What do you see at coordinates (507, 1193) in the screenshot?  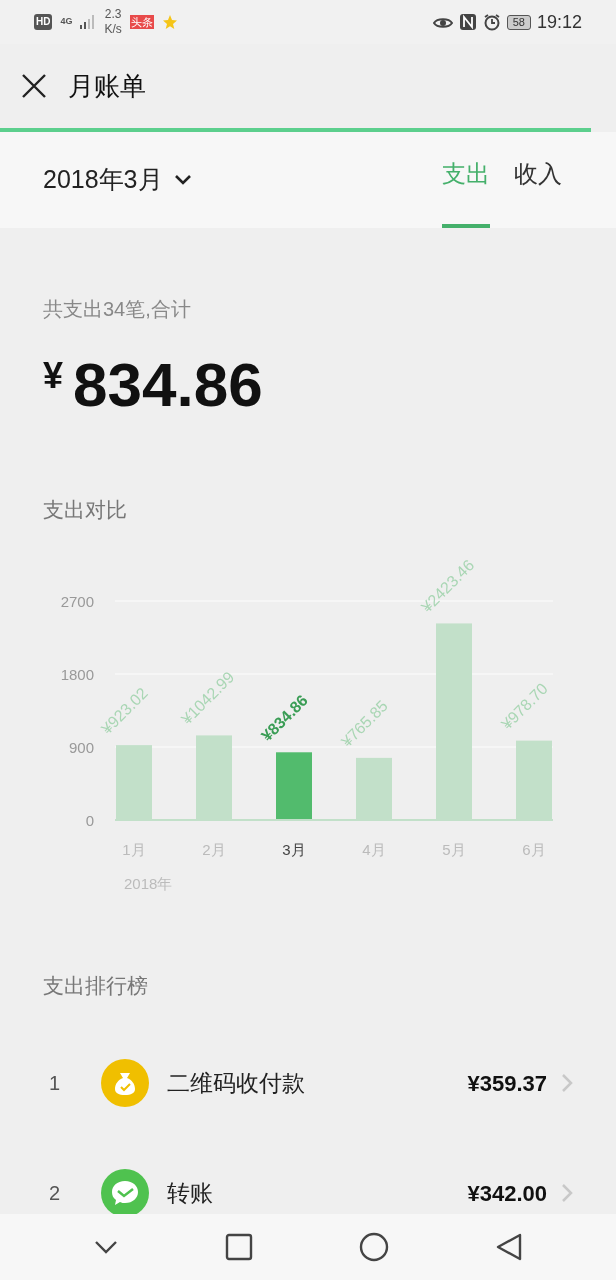 I see `category-amount: ¥342.00` at bounding box center [507, 1193].